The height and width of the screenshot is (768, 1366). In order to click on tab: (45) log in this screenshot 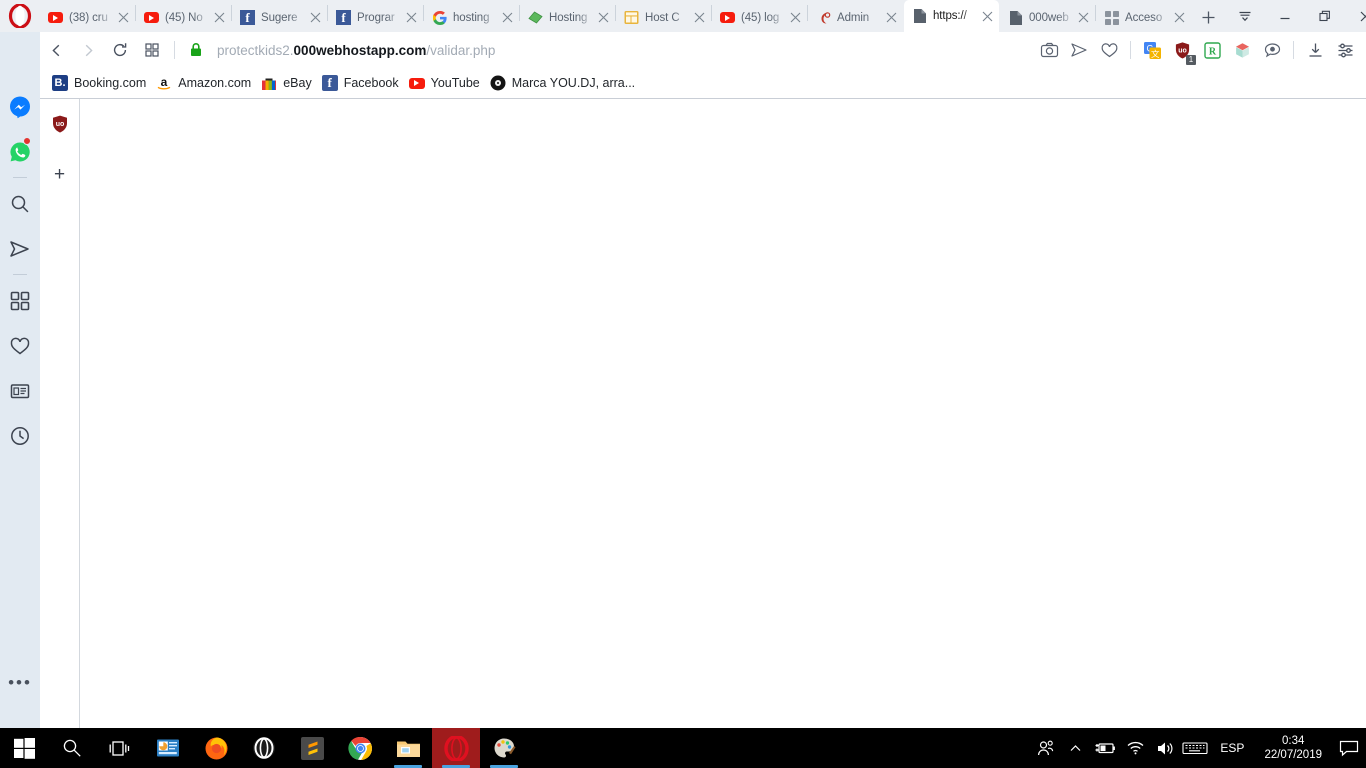, I will do `click(759, 17)`.